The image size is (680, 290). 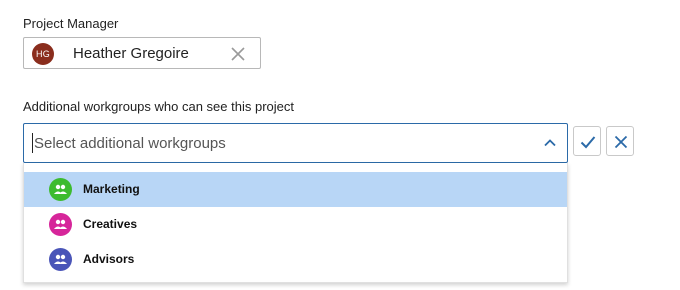 What do you see at coordinates (111, 189) in the screenshot?
I see `option-label: Marketing` at bounding box center [111, 189].